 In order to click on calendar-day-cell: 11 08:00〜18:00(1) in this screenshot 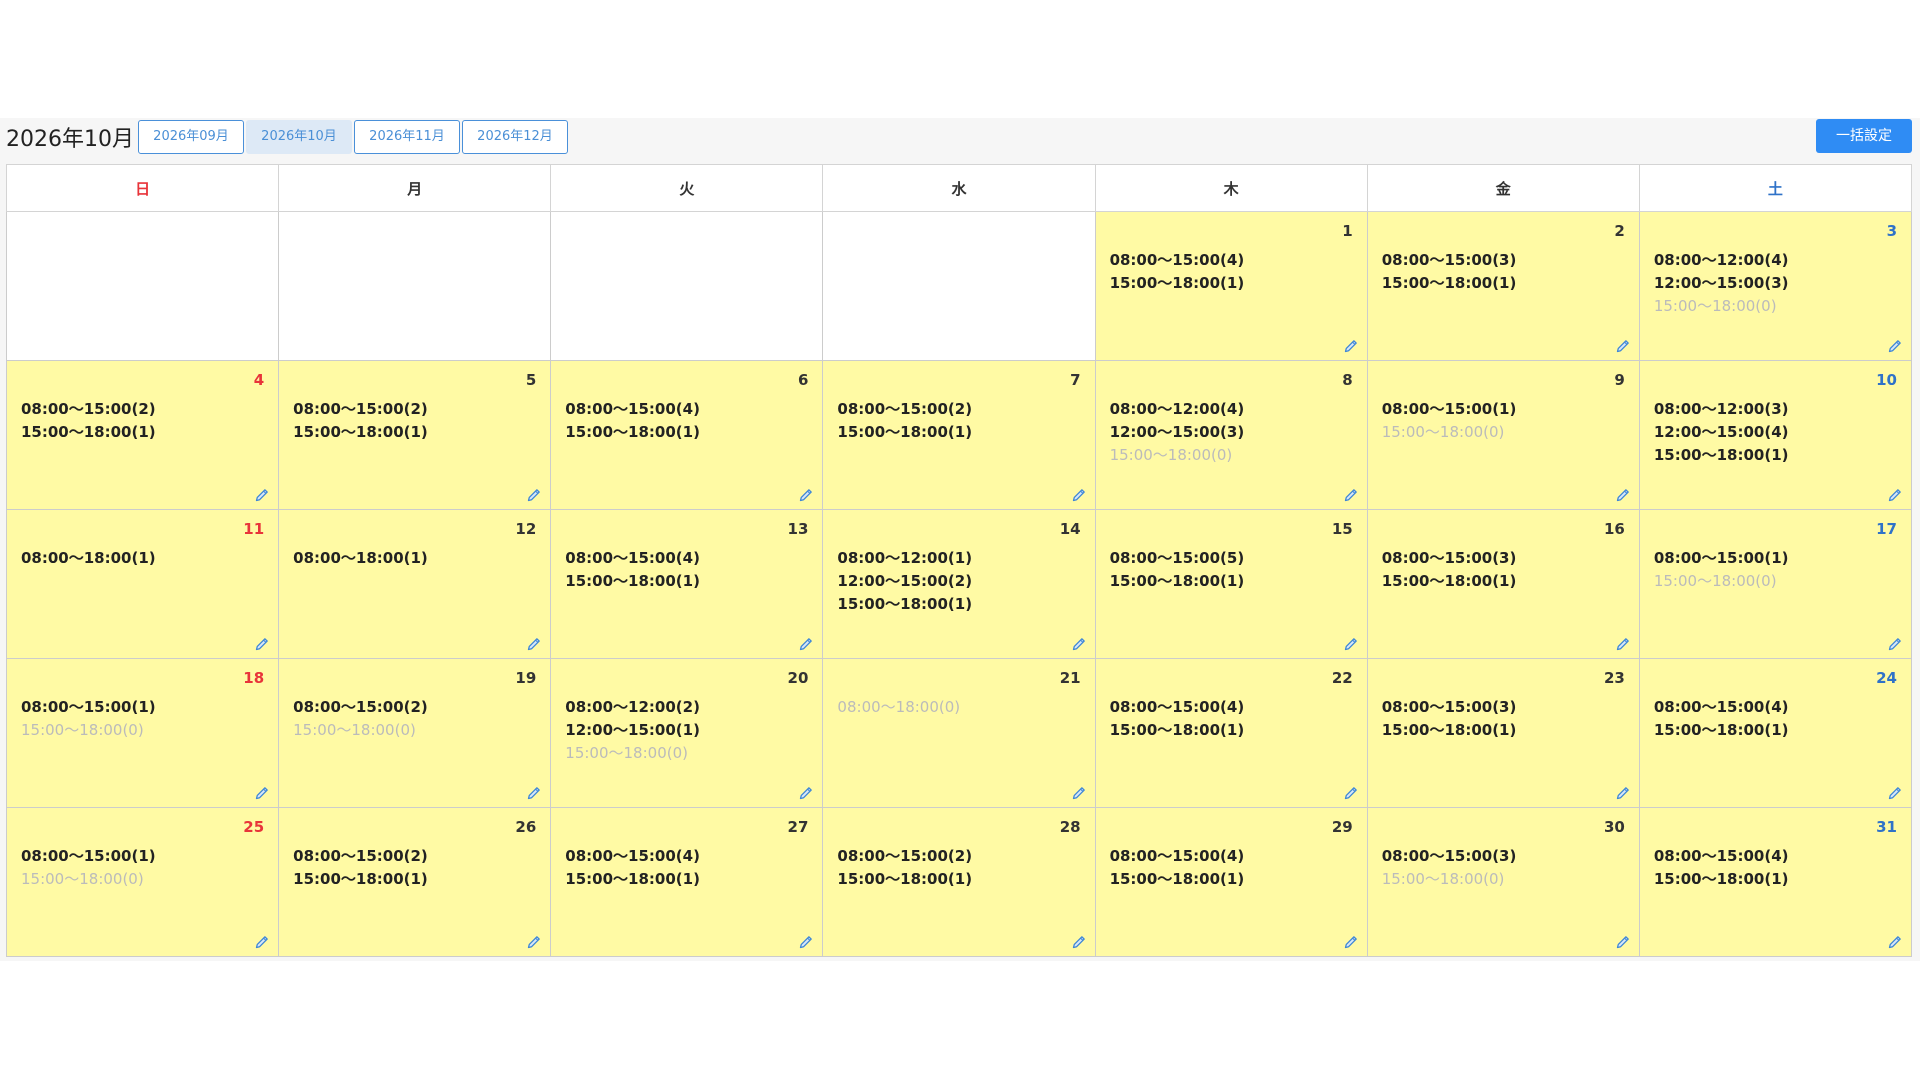, I will do `click(142, 584)`.